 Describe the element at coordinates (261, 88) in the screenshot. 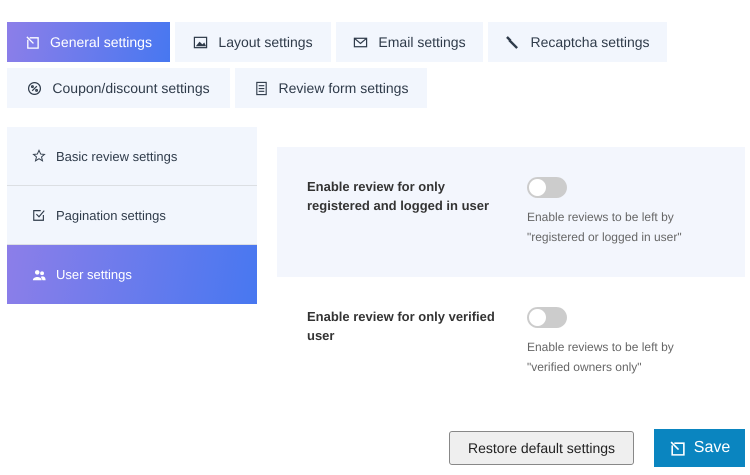

I see `document-icon` at that location.